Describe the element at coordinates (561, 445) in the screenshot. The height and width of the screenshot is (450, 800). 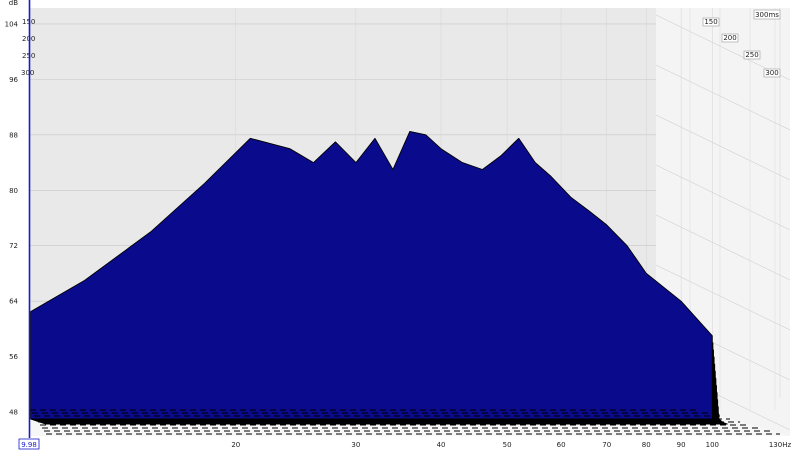
I see `x-tick-label: 60` at that location.